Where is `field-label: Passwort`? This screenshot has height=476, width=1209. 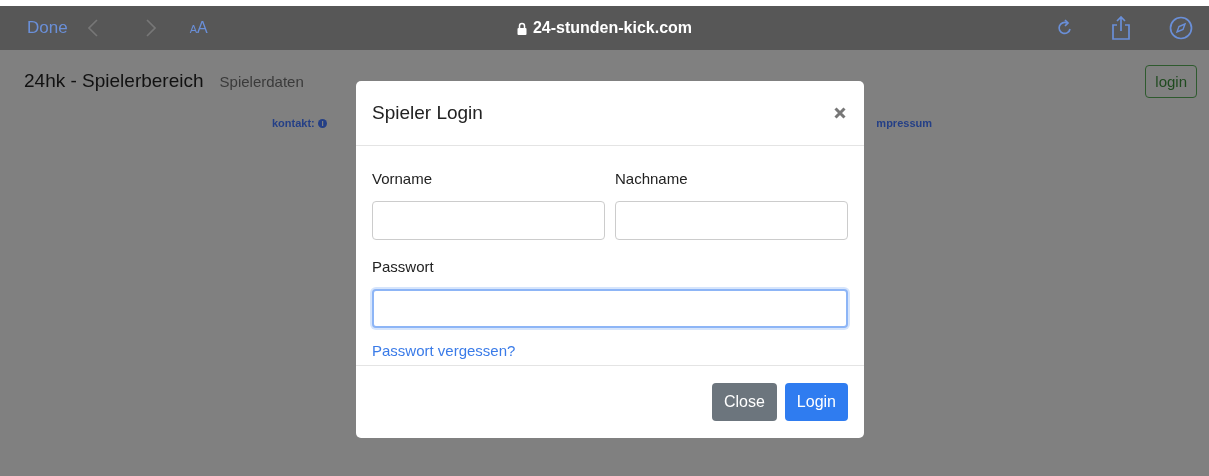
field-label: Passwort is located at coordinates (403, 266).